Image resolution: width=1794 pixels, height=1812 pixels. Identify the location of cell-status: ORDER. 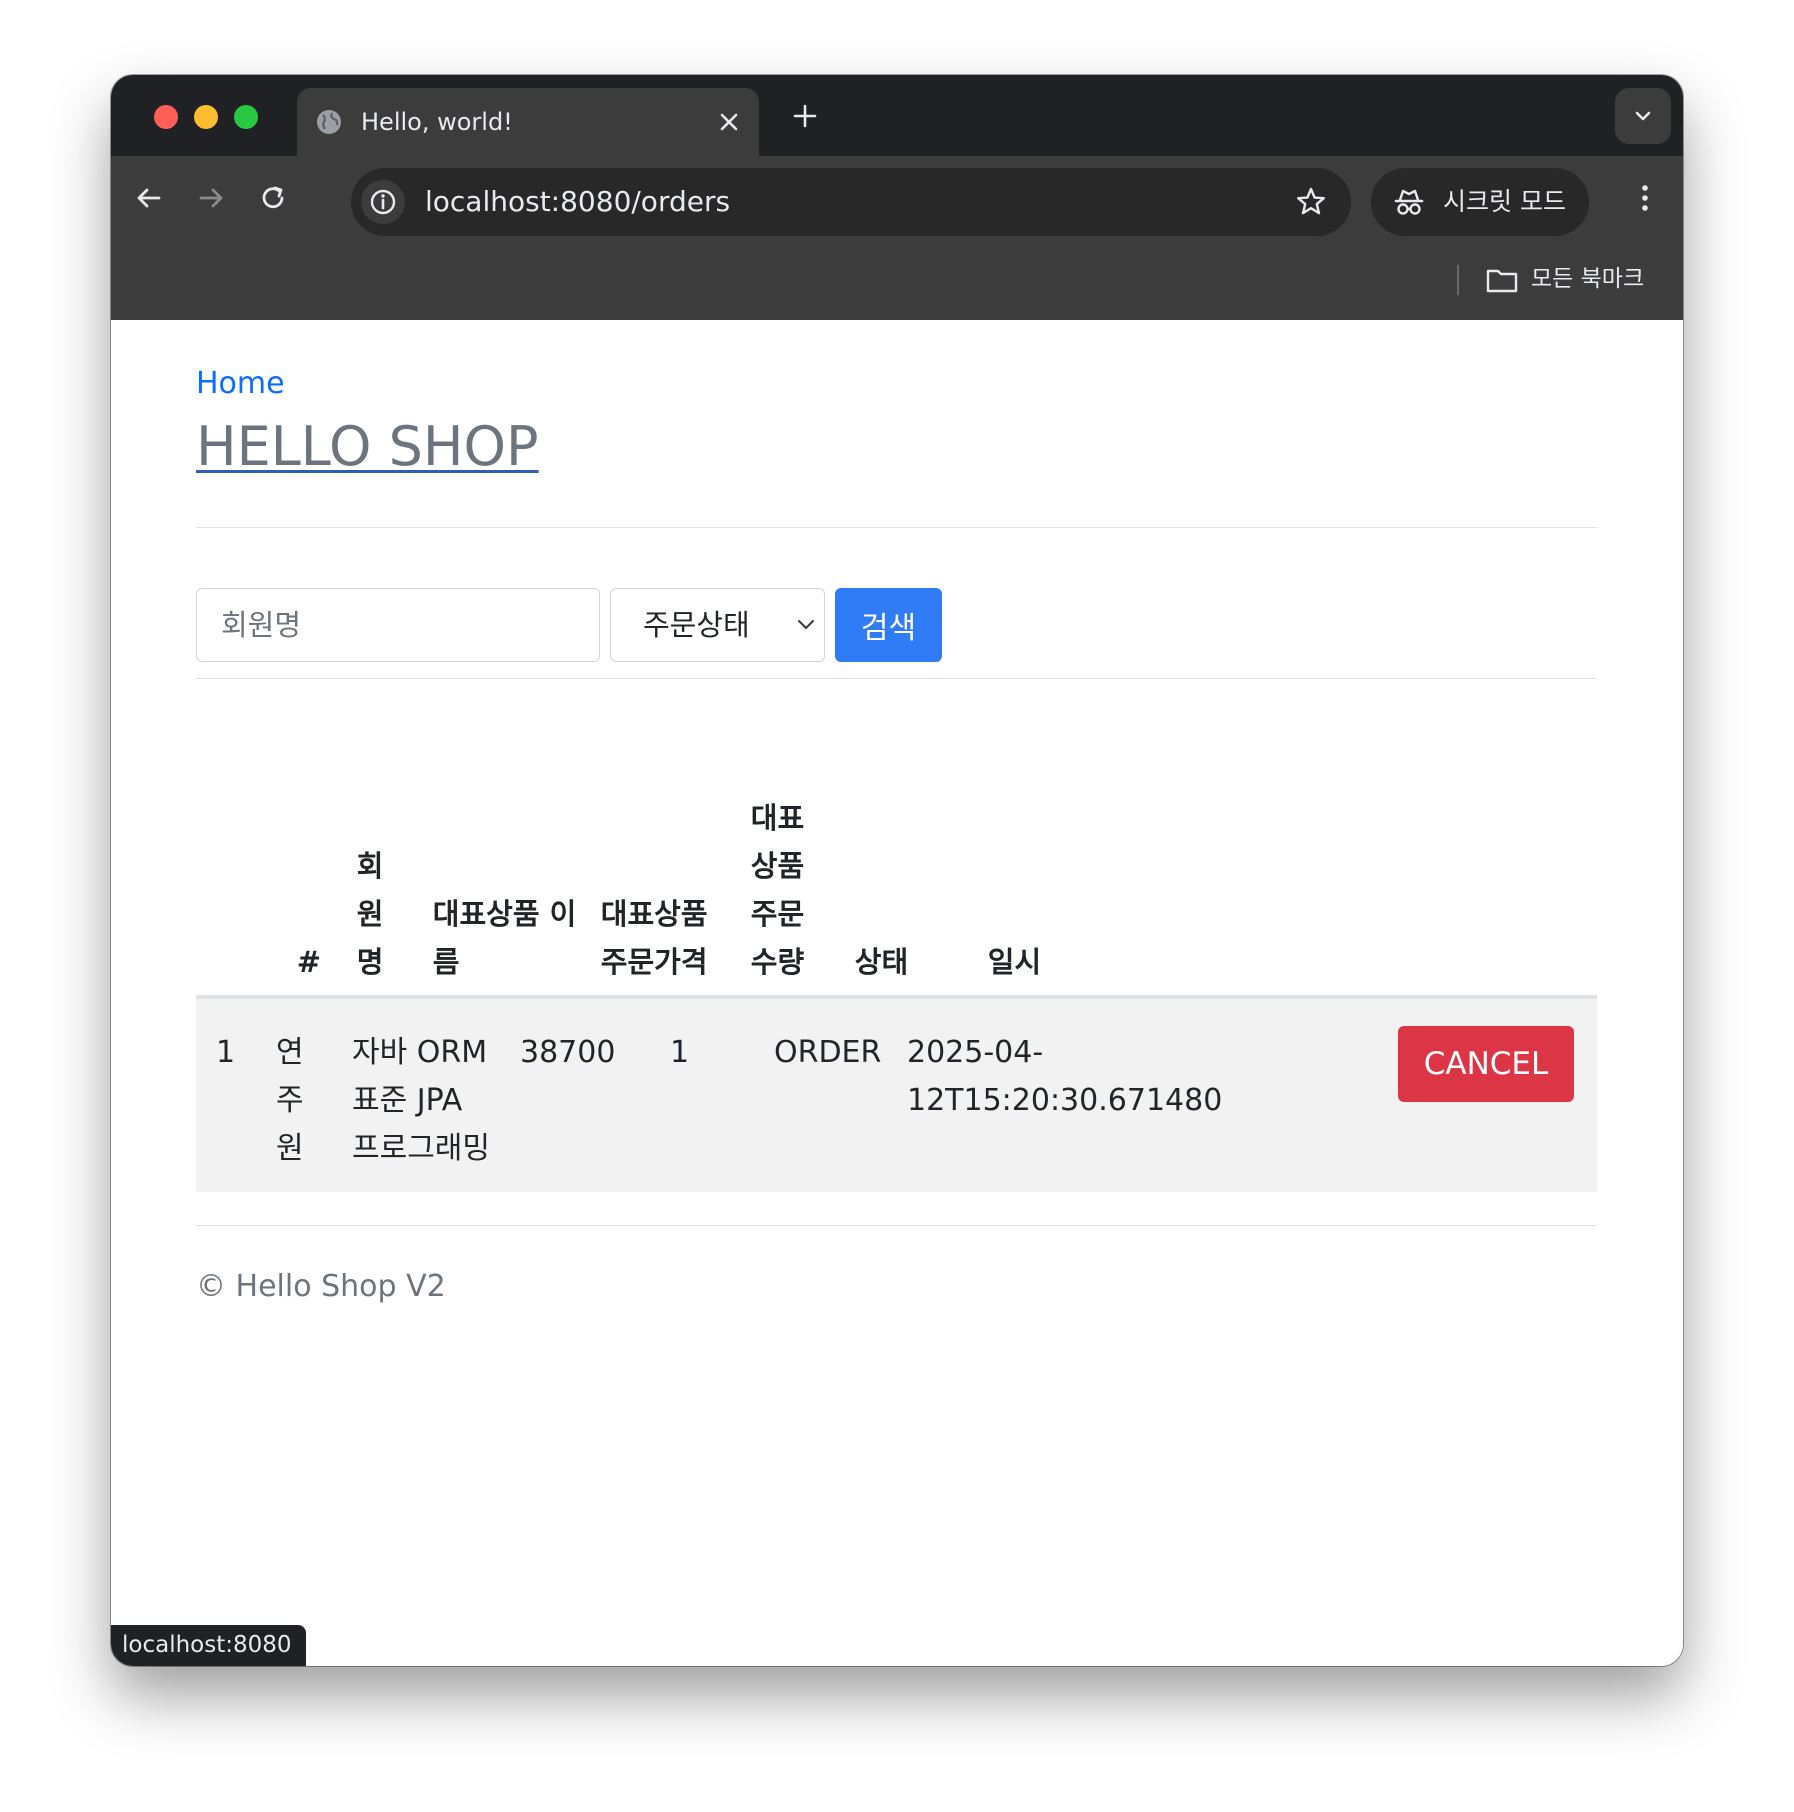
(828, 1052).